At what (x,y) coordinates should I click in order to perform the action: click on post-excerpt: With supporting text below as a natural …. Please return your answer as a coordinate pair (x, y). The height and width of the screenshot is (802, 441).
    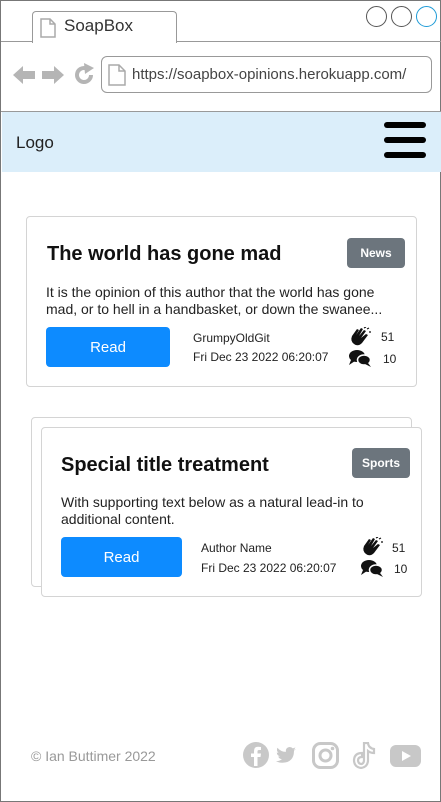
    Looking at the image, I should click on (212, 510).